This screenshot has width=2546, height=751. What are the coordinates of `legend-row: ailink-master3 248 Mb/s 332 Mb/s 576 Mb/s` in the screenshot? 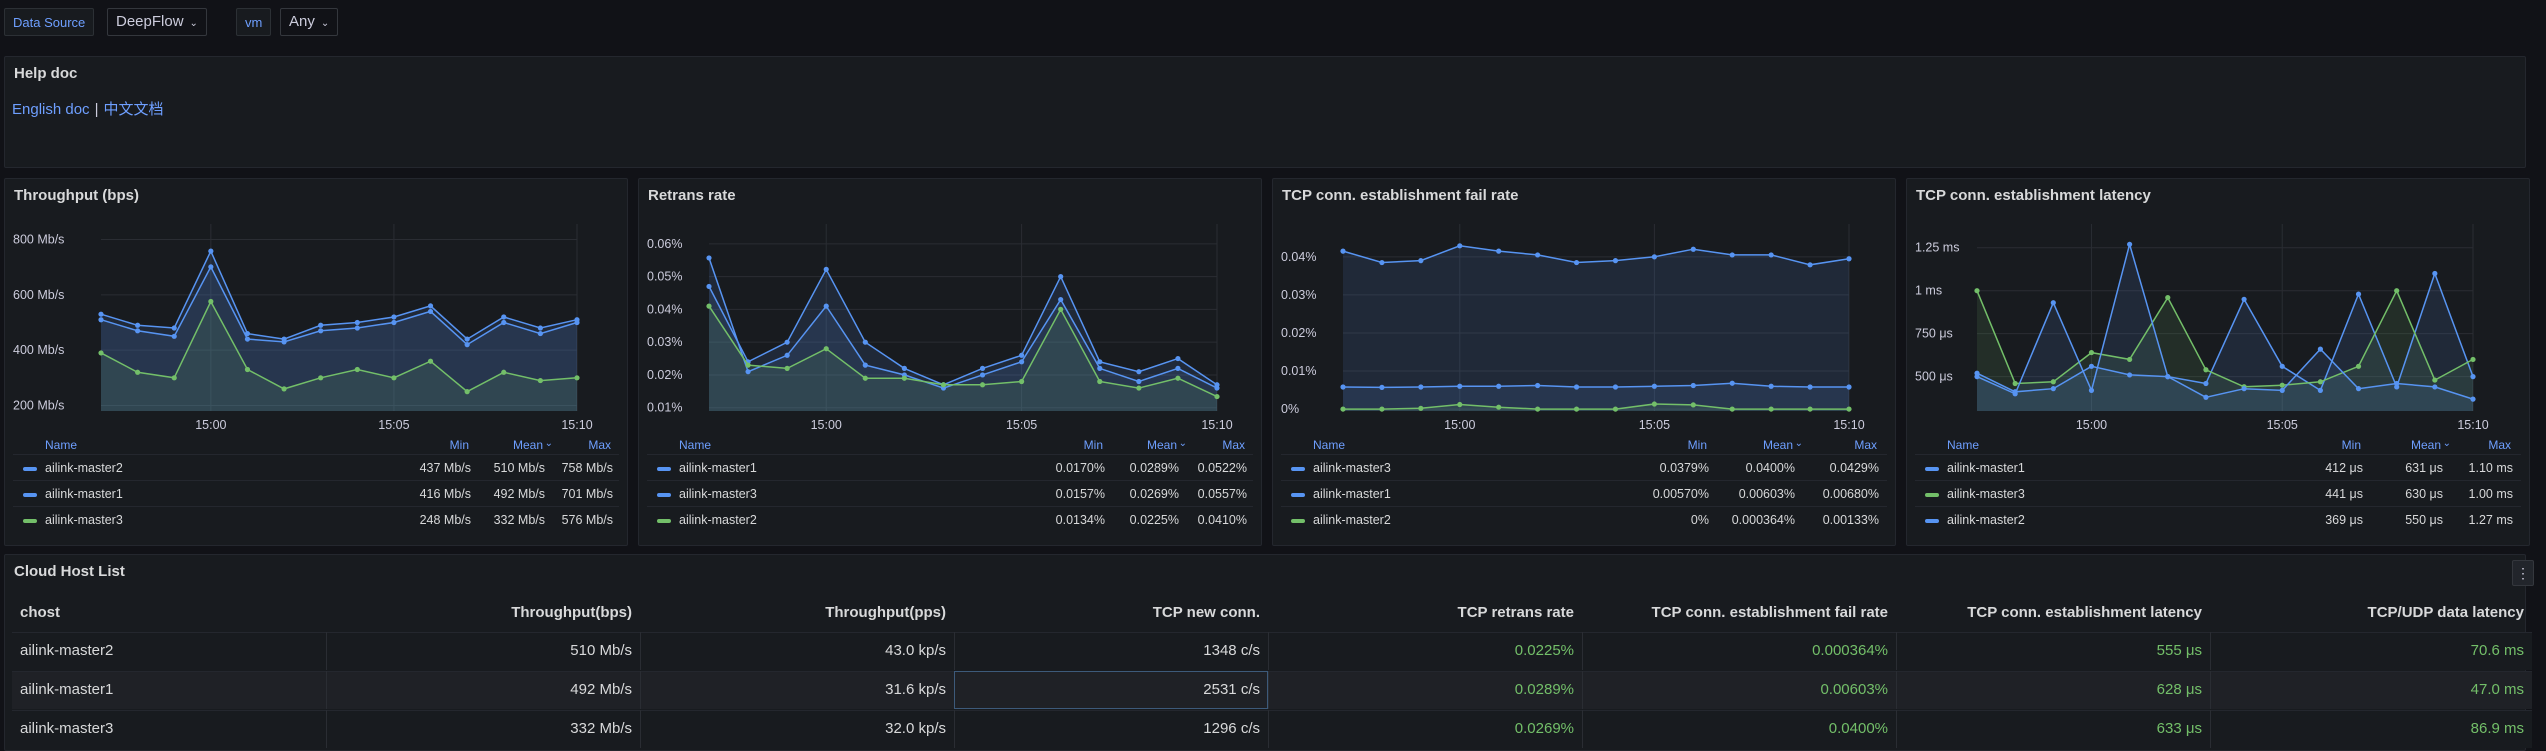 It's located at (316, 519).